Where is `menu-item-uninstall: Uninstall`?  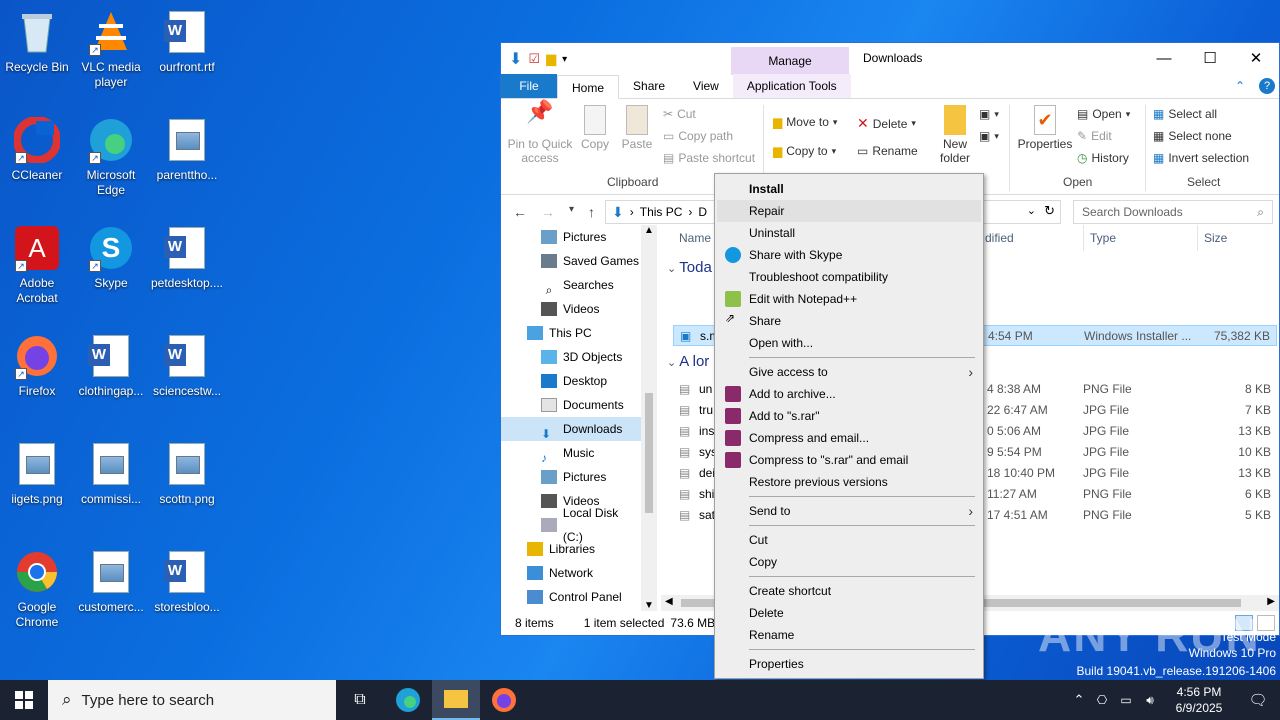
menu-item-uninstall: Uninstall is located at coordinates (849, 233).